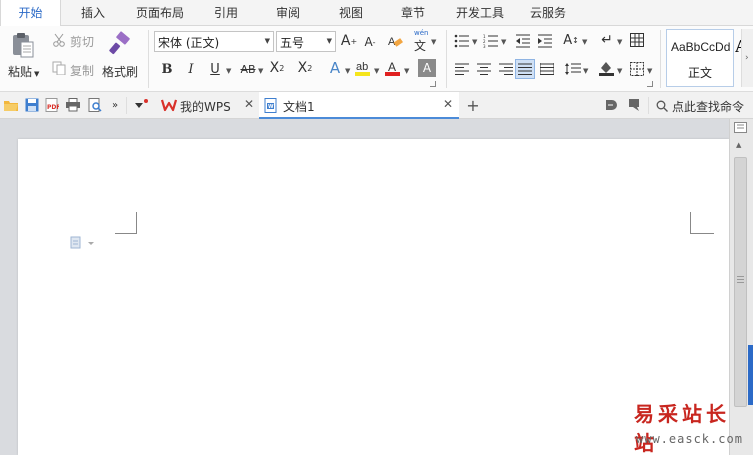  What do you see at coordinates (523, 41) in the screenshot?
I see `decrease-indent-icon` at bounding box center [523, 41].